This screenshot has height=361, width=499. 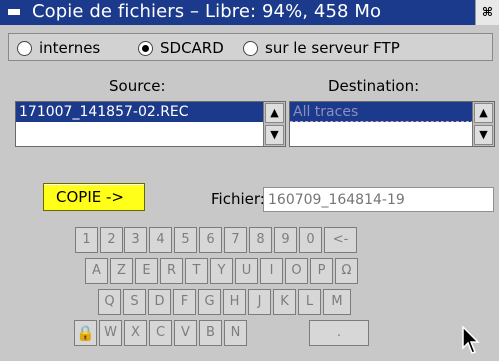 What do you see at coordinates (110, 333) in the screenshot?
I see `key-w: W` at bounding box center [110, 333].